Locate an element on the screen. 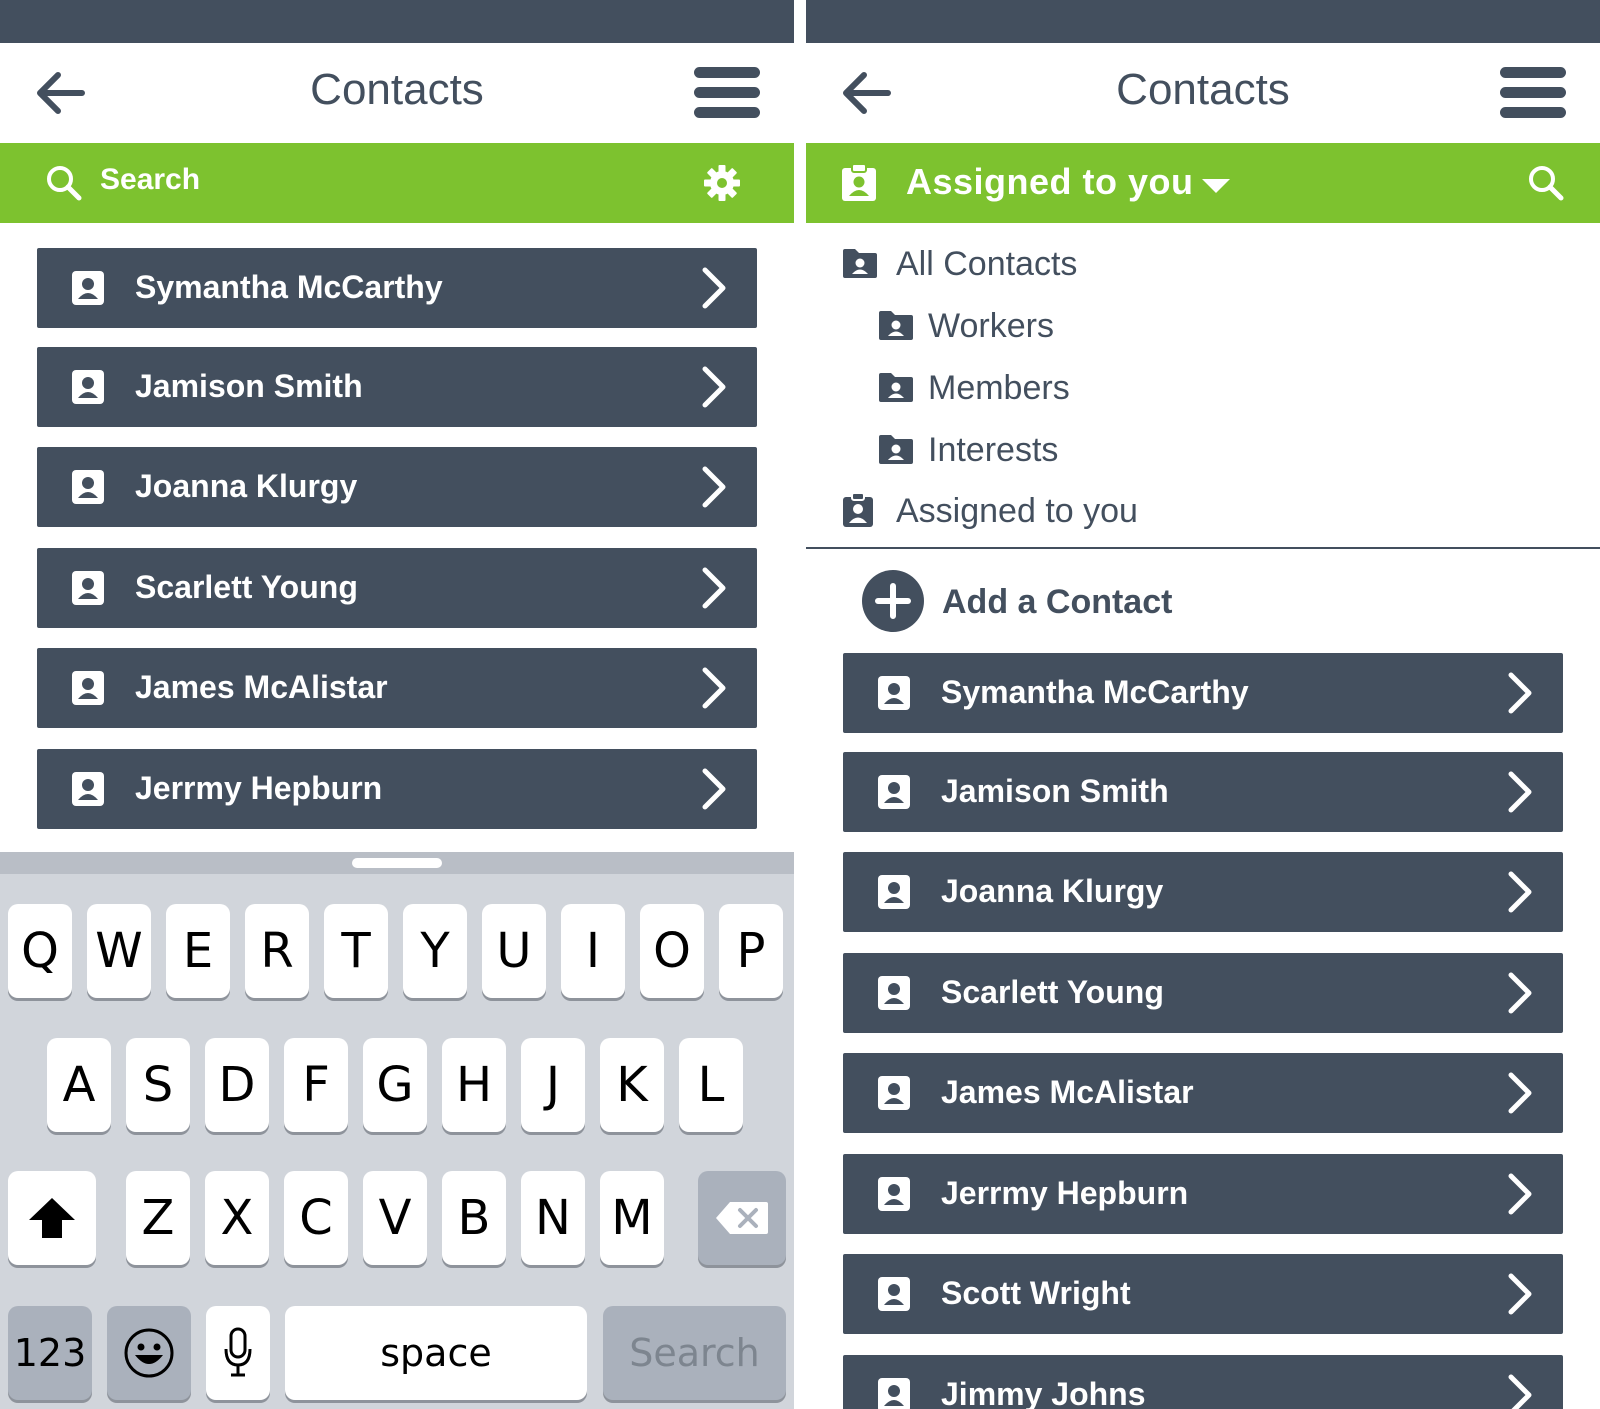  search-key: Search is located at coordinates (694, 1353).